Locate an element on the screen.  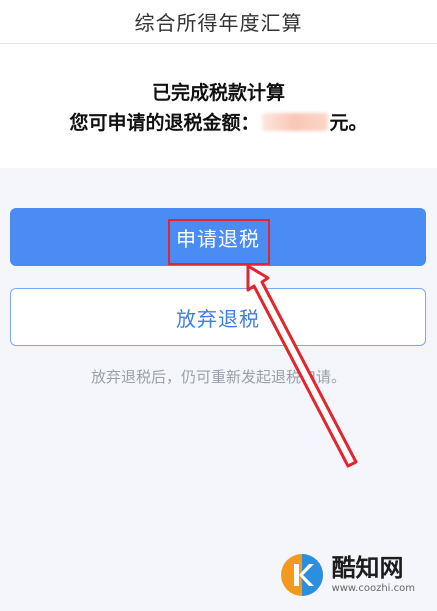
coozhi-logo-icon is located at coordinates (301, 575).